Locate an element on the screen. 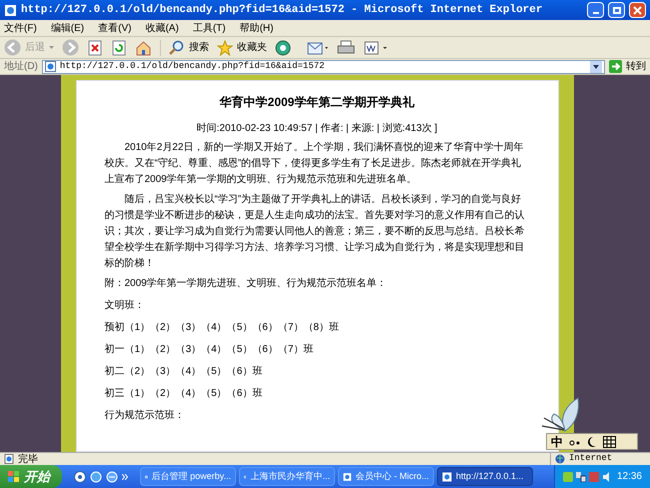 The height and width of the screenshot is (488, 650). search-button: 搜索 is located at coordinates (184, 48).